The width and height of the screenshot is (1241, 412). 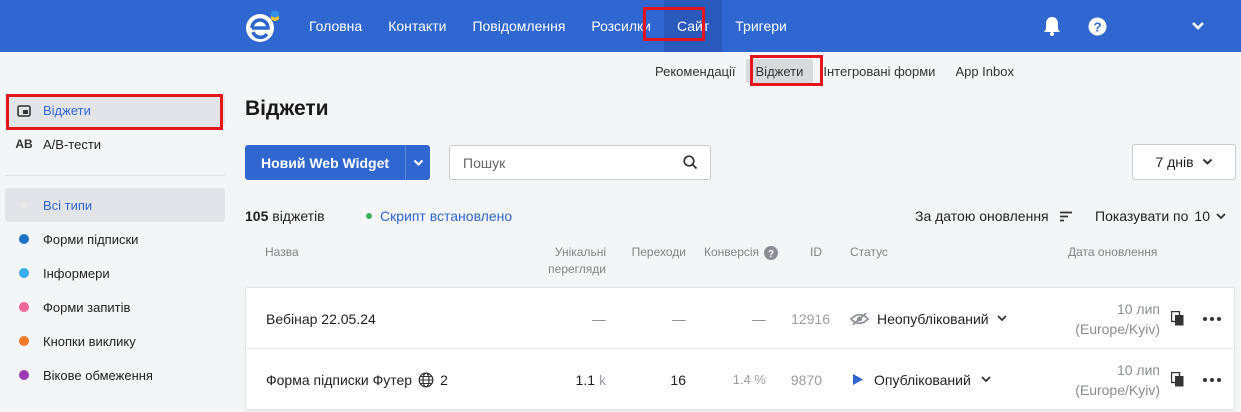 What do you see at coordinates (741, 252) in the screenshot?
I see `header-conversion: Конверсія ?` at bounding box center [741, 252].